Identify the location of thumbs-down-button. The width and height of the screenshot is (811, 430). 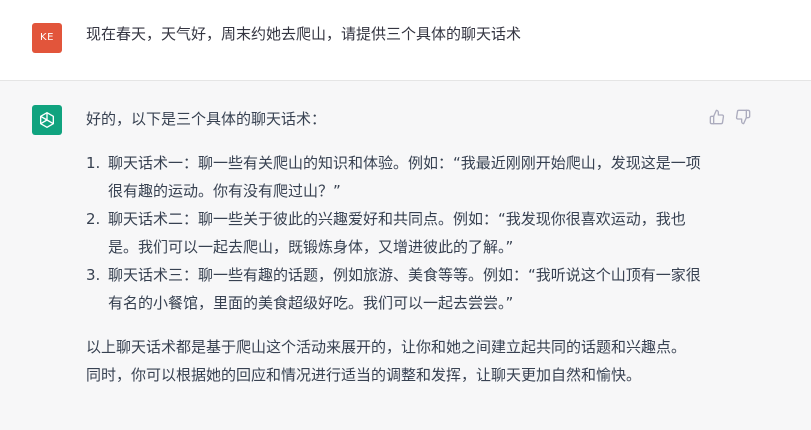
(743, 117).